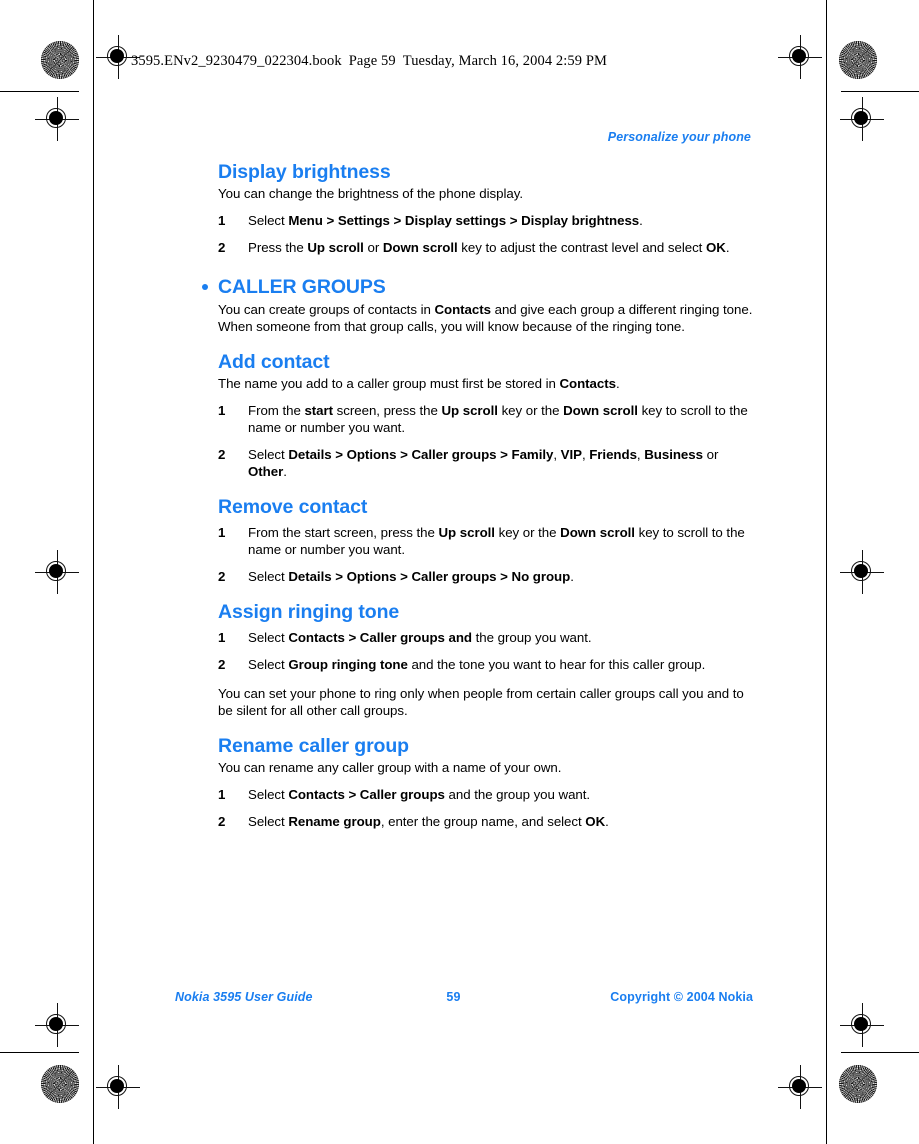  Describe the element at coordinates (485, 172) in the screenshot. I see `section-heading-display-brightness: Display brightness` at that location.